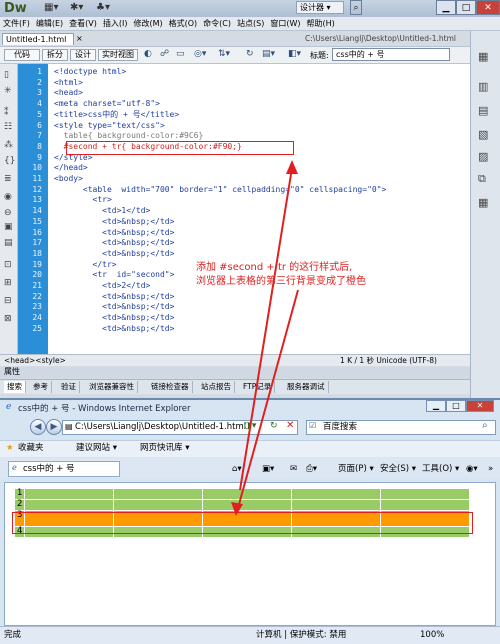  What do you see at coordinates (8, 91) in the screenshot?
I see `collapse-tag-icon: ✳` at bounding box center [8, 91].